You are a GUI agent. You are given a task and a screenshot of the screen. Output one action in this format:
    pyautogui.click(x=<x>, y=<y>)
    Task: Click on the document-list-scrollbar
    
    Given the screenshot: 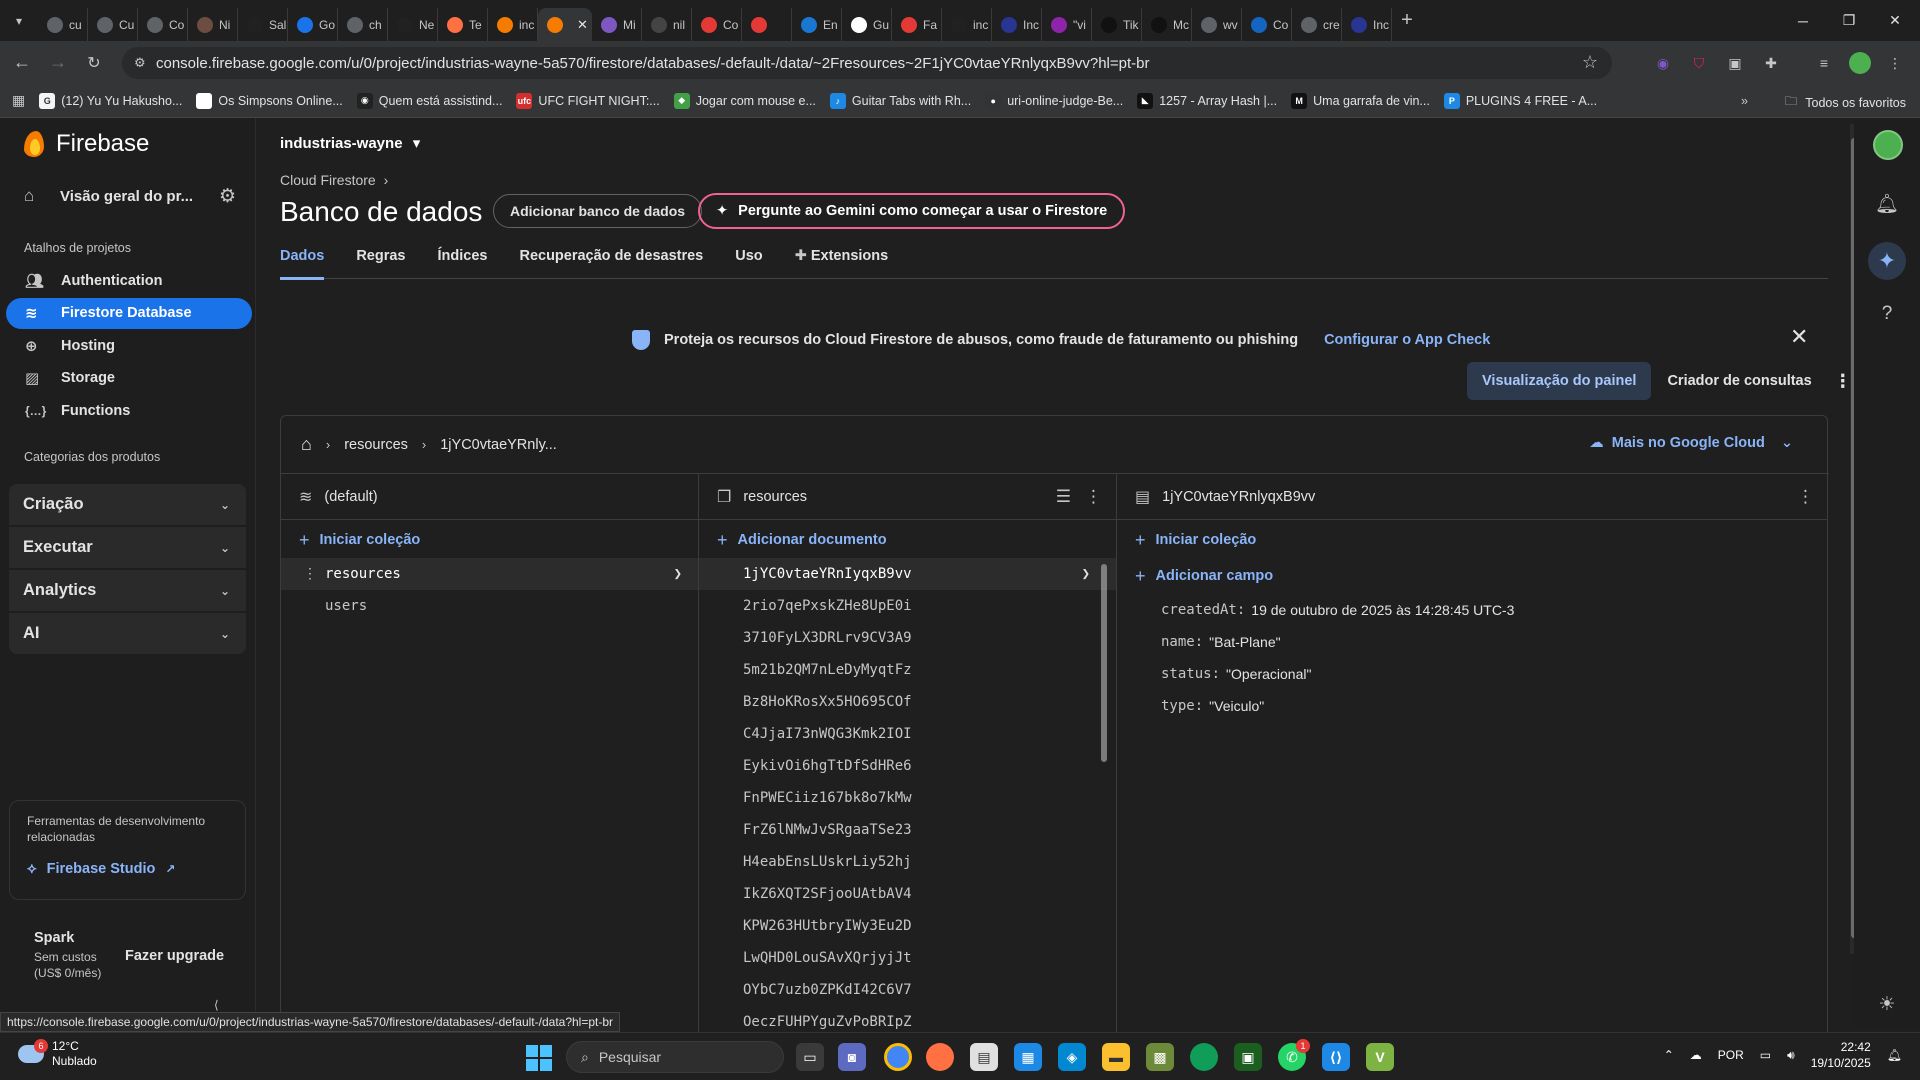 What is the action you would take?
    pyautogui.click(x=1105, y=795)
    